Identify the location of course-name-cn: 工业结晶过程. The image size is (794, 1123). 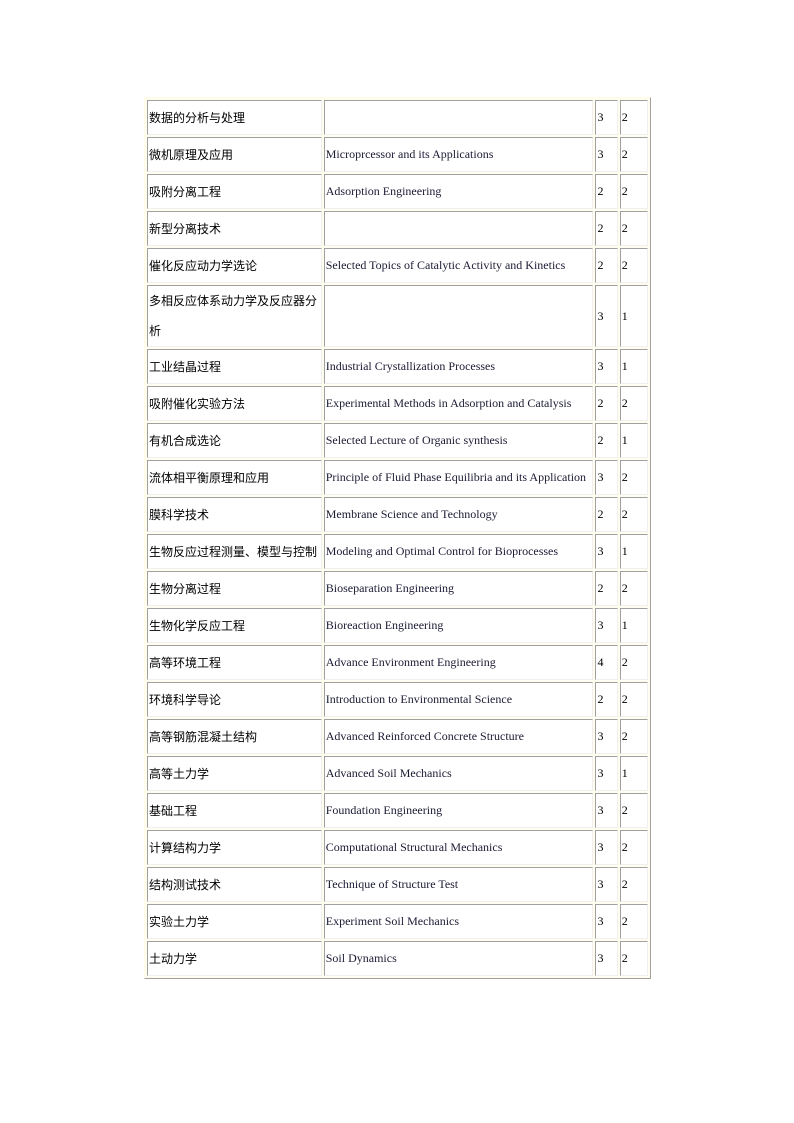
(234, 366).